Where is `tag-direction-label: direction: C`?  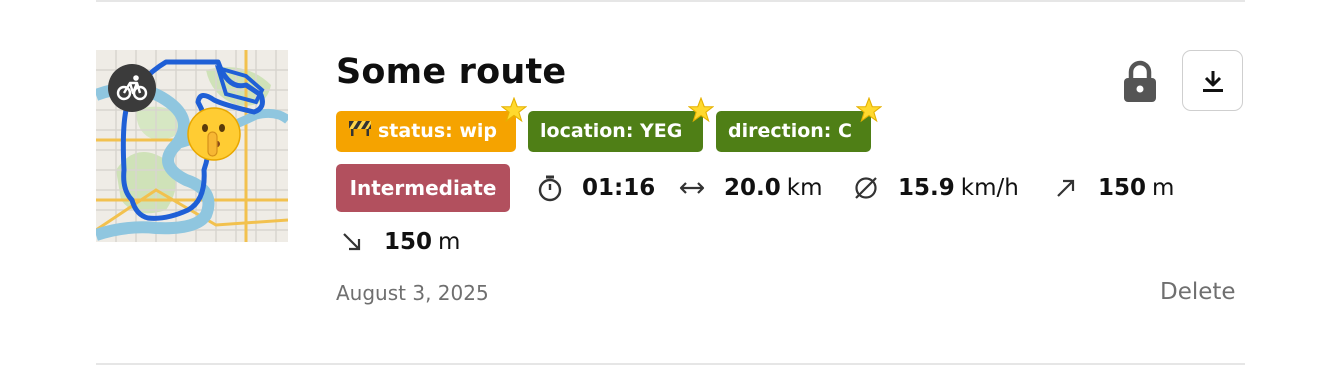
tag-direction-label: direction: C is located at coordinates (790, 131).